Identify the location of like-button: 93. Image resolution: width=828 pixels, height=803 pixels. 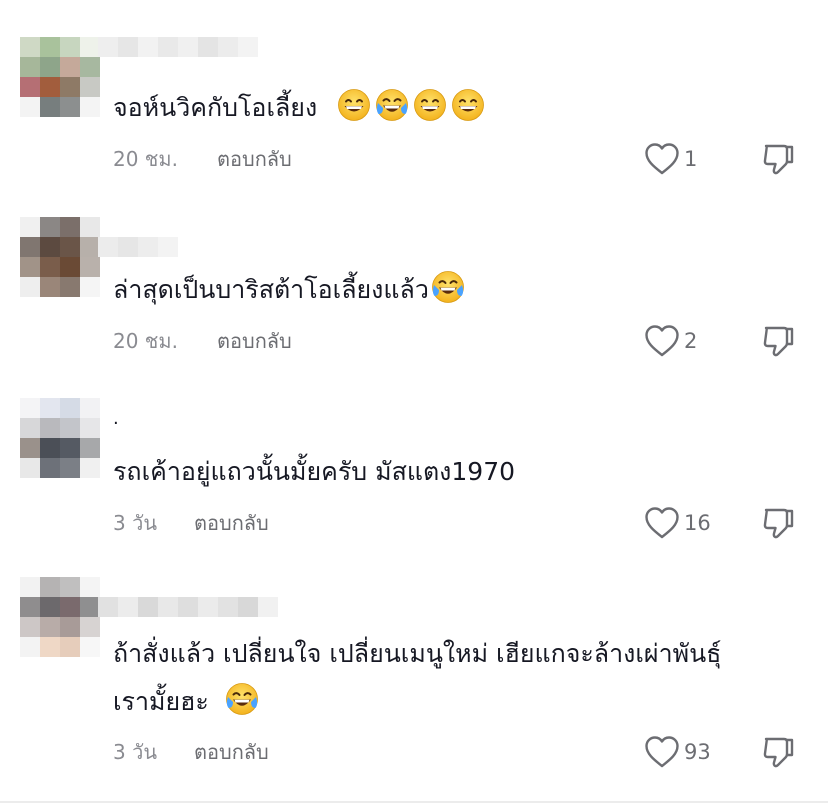
(677, 752).